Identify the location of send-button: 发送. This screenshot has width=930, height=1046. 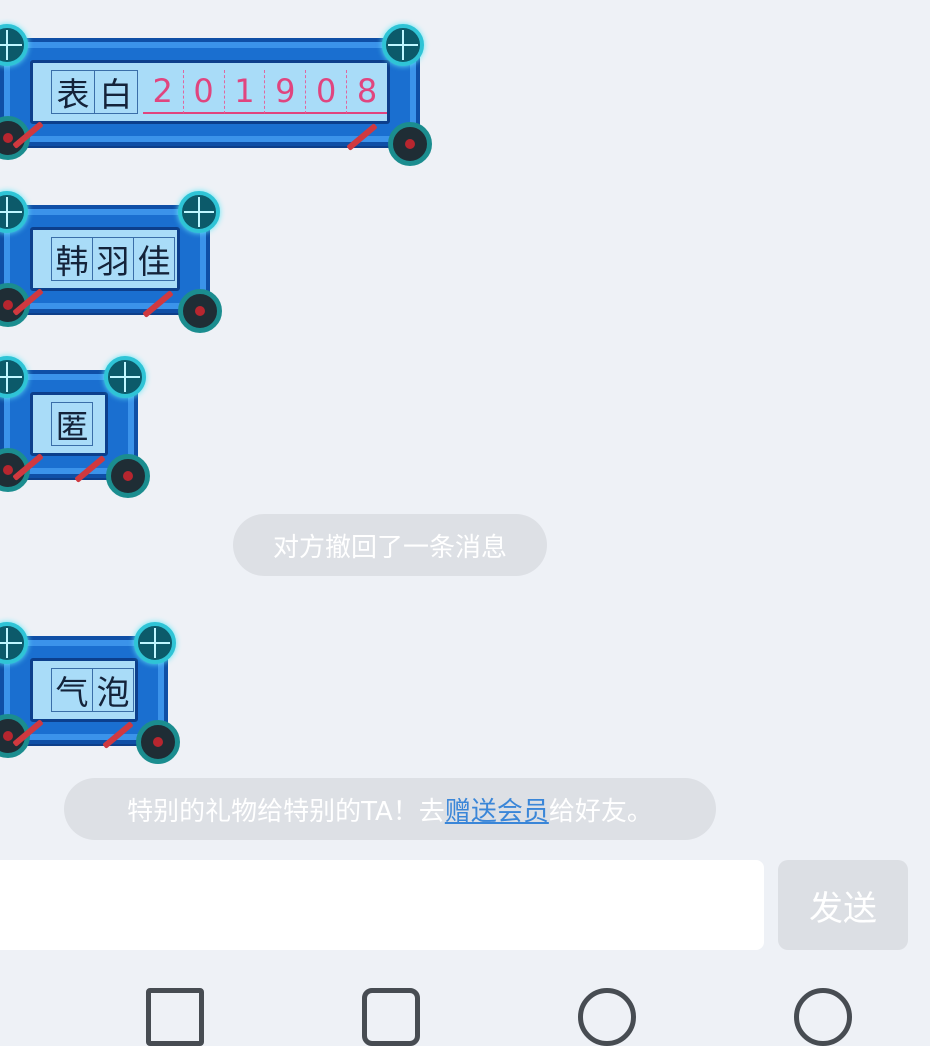
(843, 905).